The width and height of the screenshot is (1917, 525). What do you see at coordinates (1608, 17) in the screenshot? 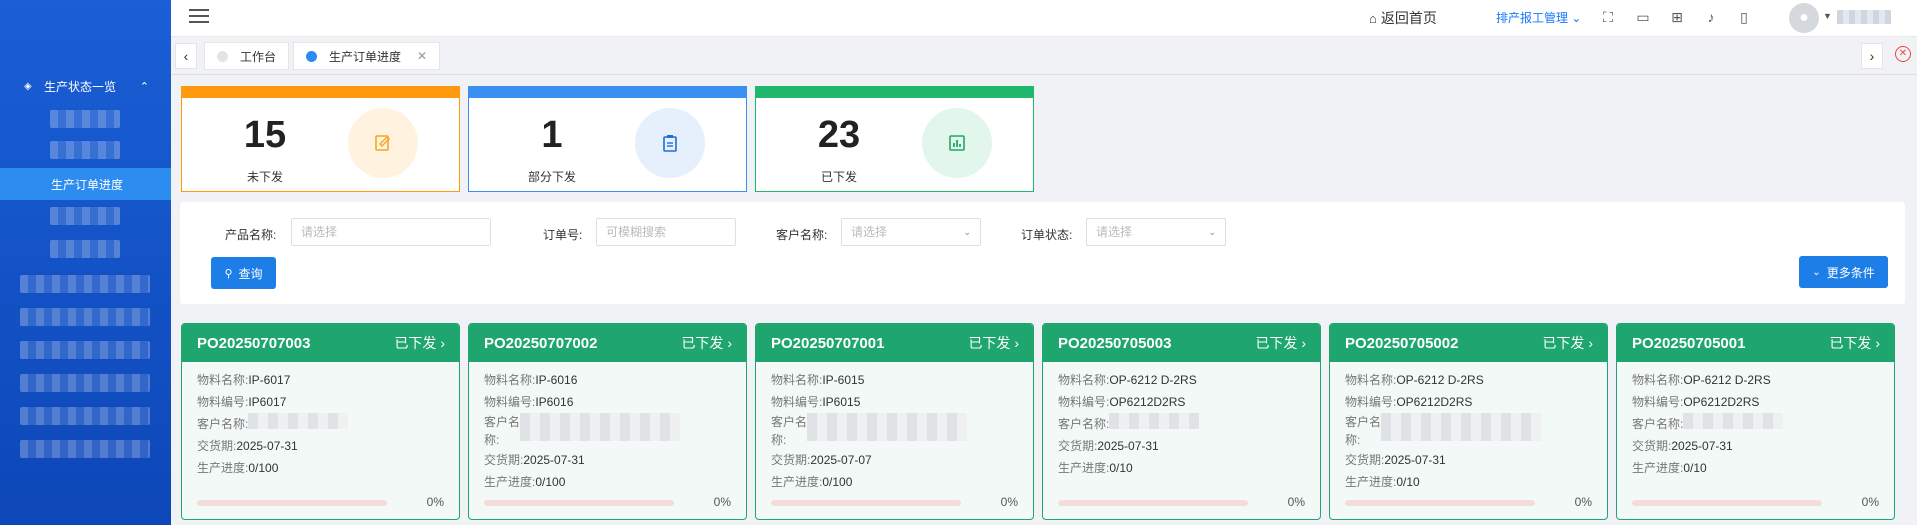
I see `fullscreen-icon: ⛶` at bounding box center [1608, 17].